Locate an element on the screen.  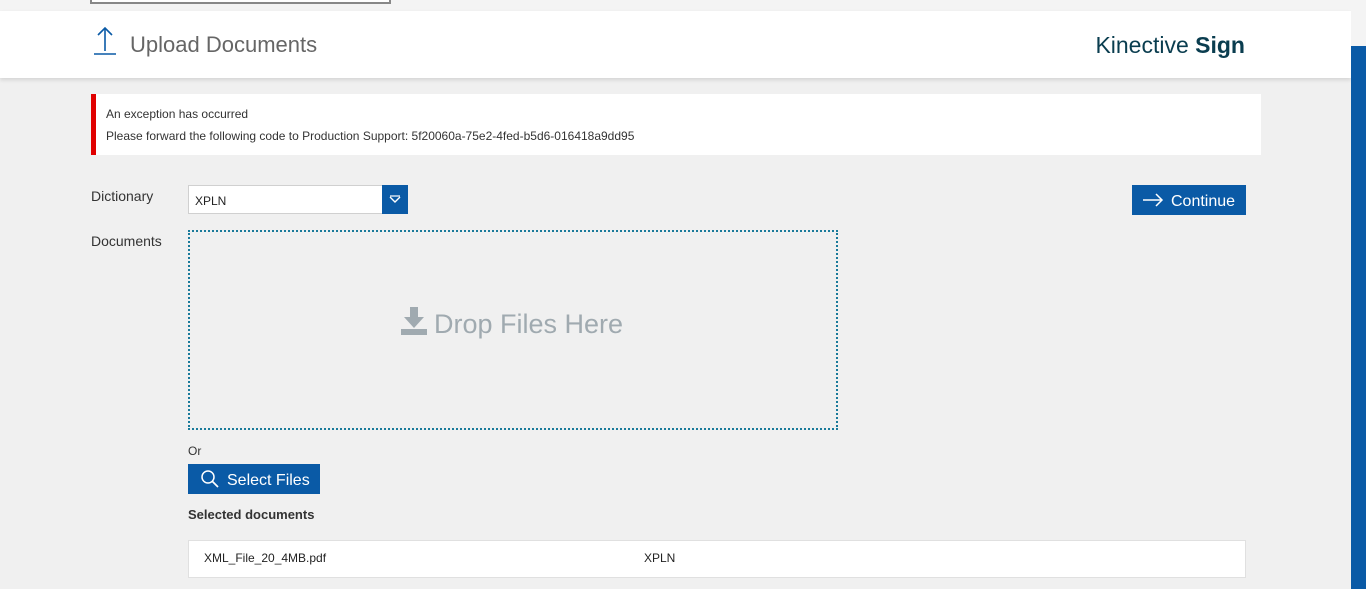
dictionary-select-value: XPLN is located at coordinates (211, 201).